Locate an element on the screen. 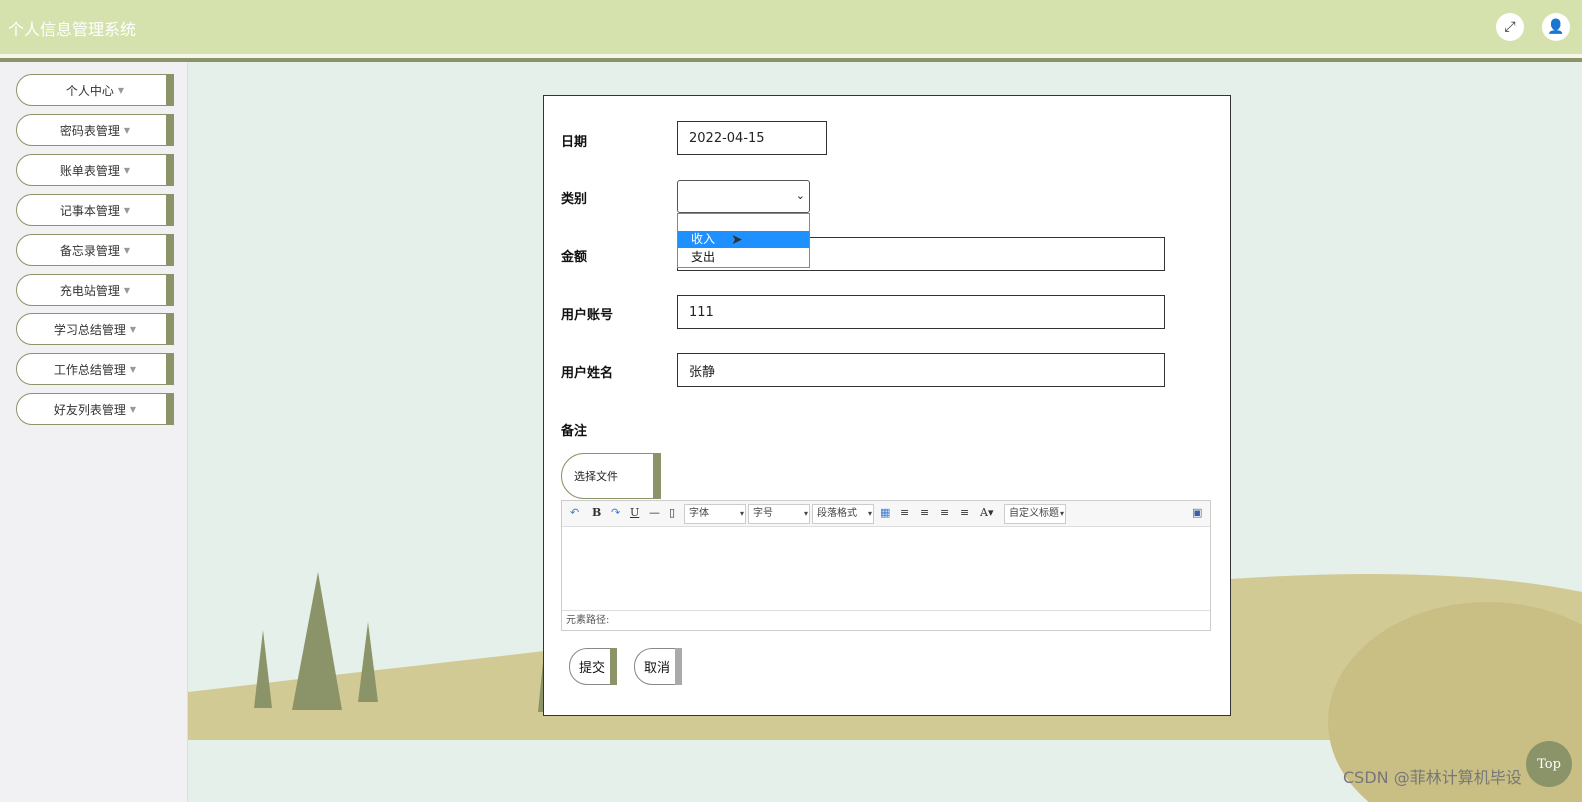 Image resolution: width=1582 pixels, height=802 pixels. preview-icon: ▣ is located at coordinates (1197, 512).